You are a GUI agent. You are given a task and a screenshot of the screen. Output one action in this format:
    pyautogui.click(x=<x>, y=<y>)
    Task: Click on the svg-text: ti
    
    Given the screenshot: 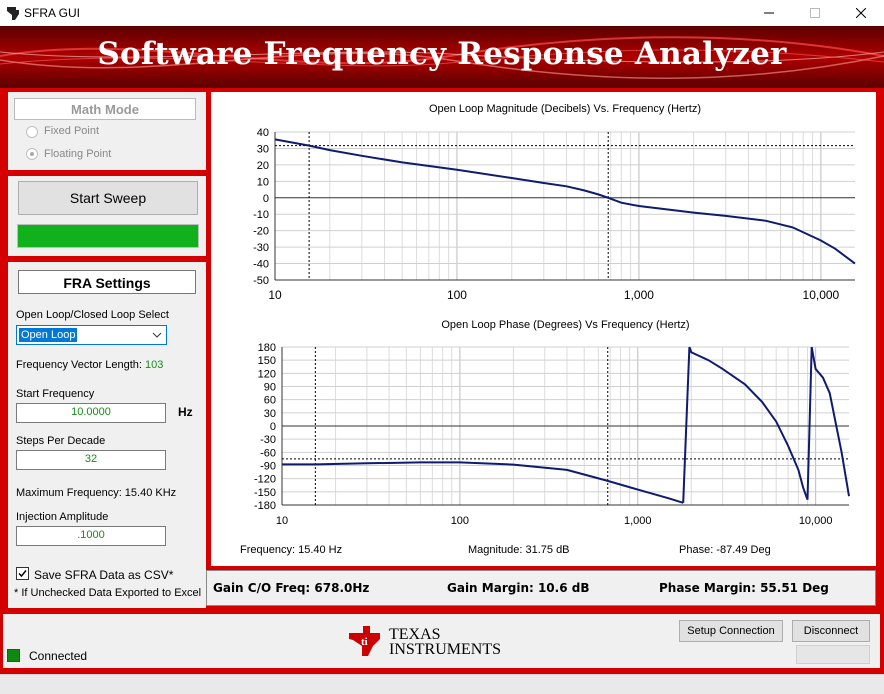 What is the action you would take?
    pyautogui.click(x=364, y=642)
    